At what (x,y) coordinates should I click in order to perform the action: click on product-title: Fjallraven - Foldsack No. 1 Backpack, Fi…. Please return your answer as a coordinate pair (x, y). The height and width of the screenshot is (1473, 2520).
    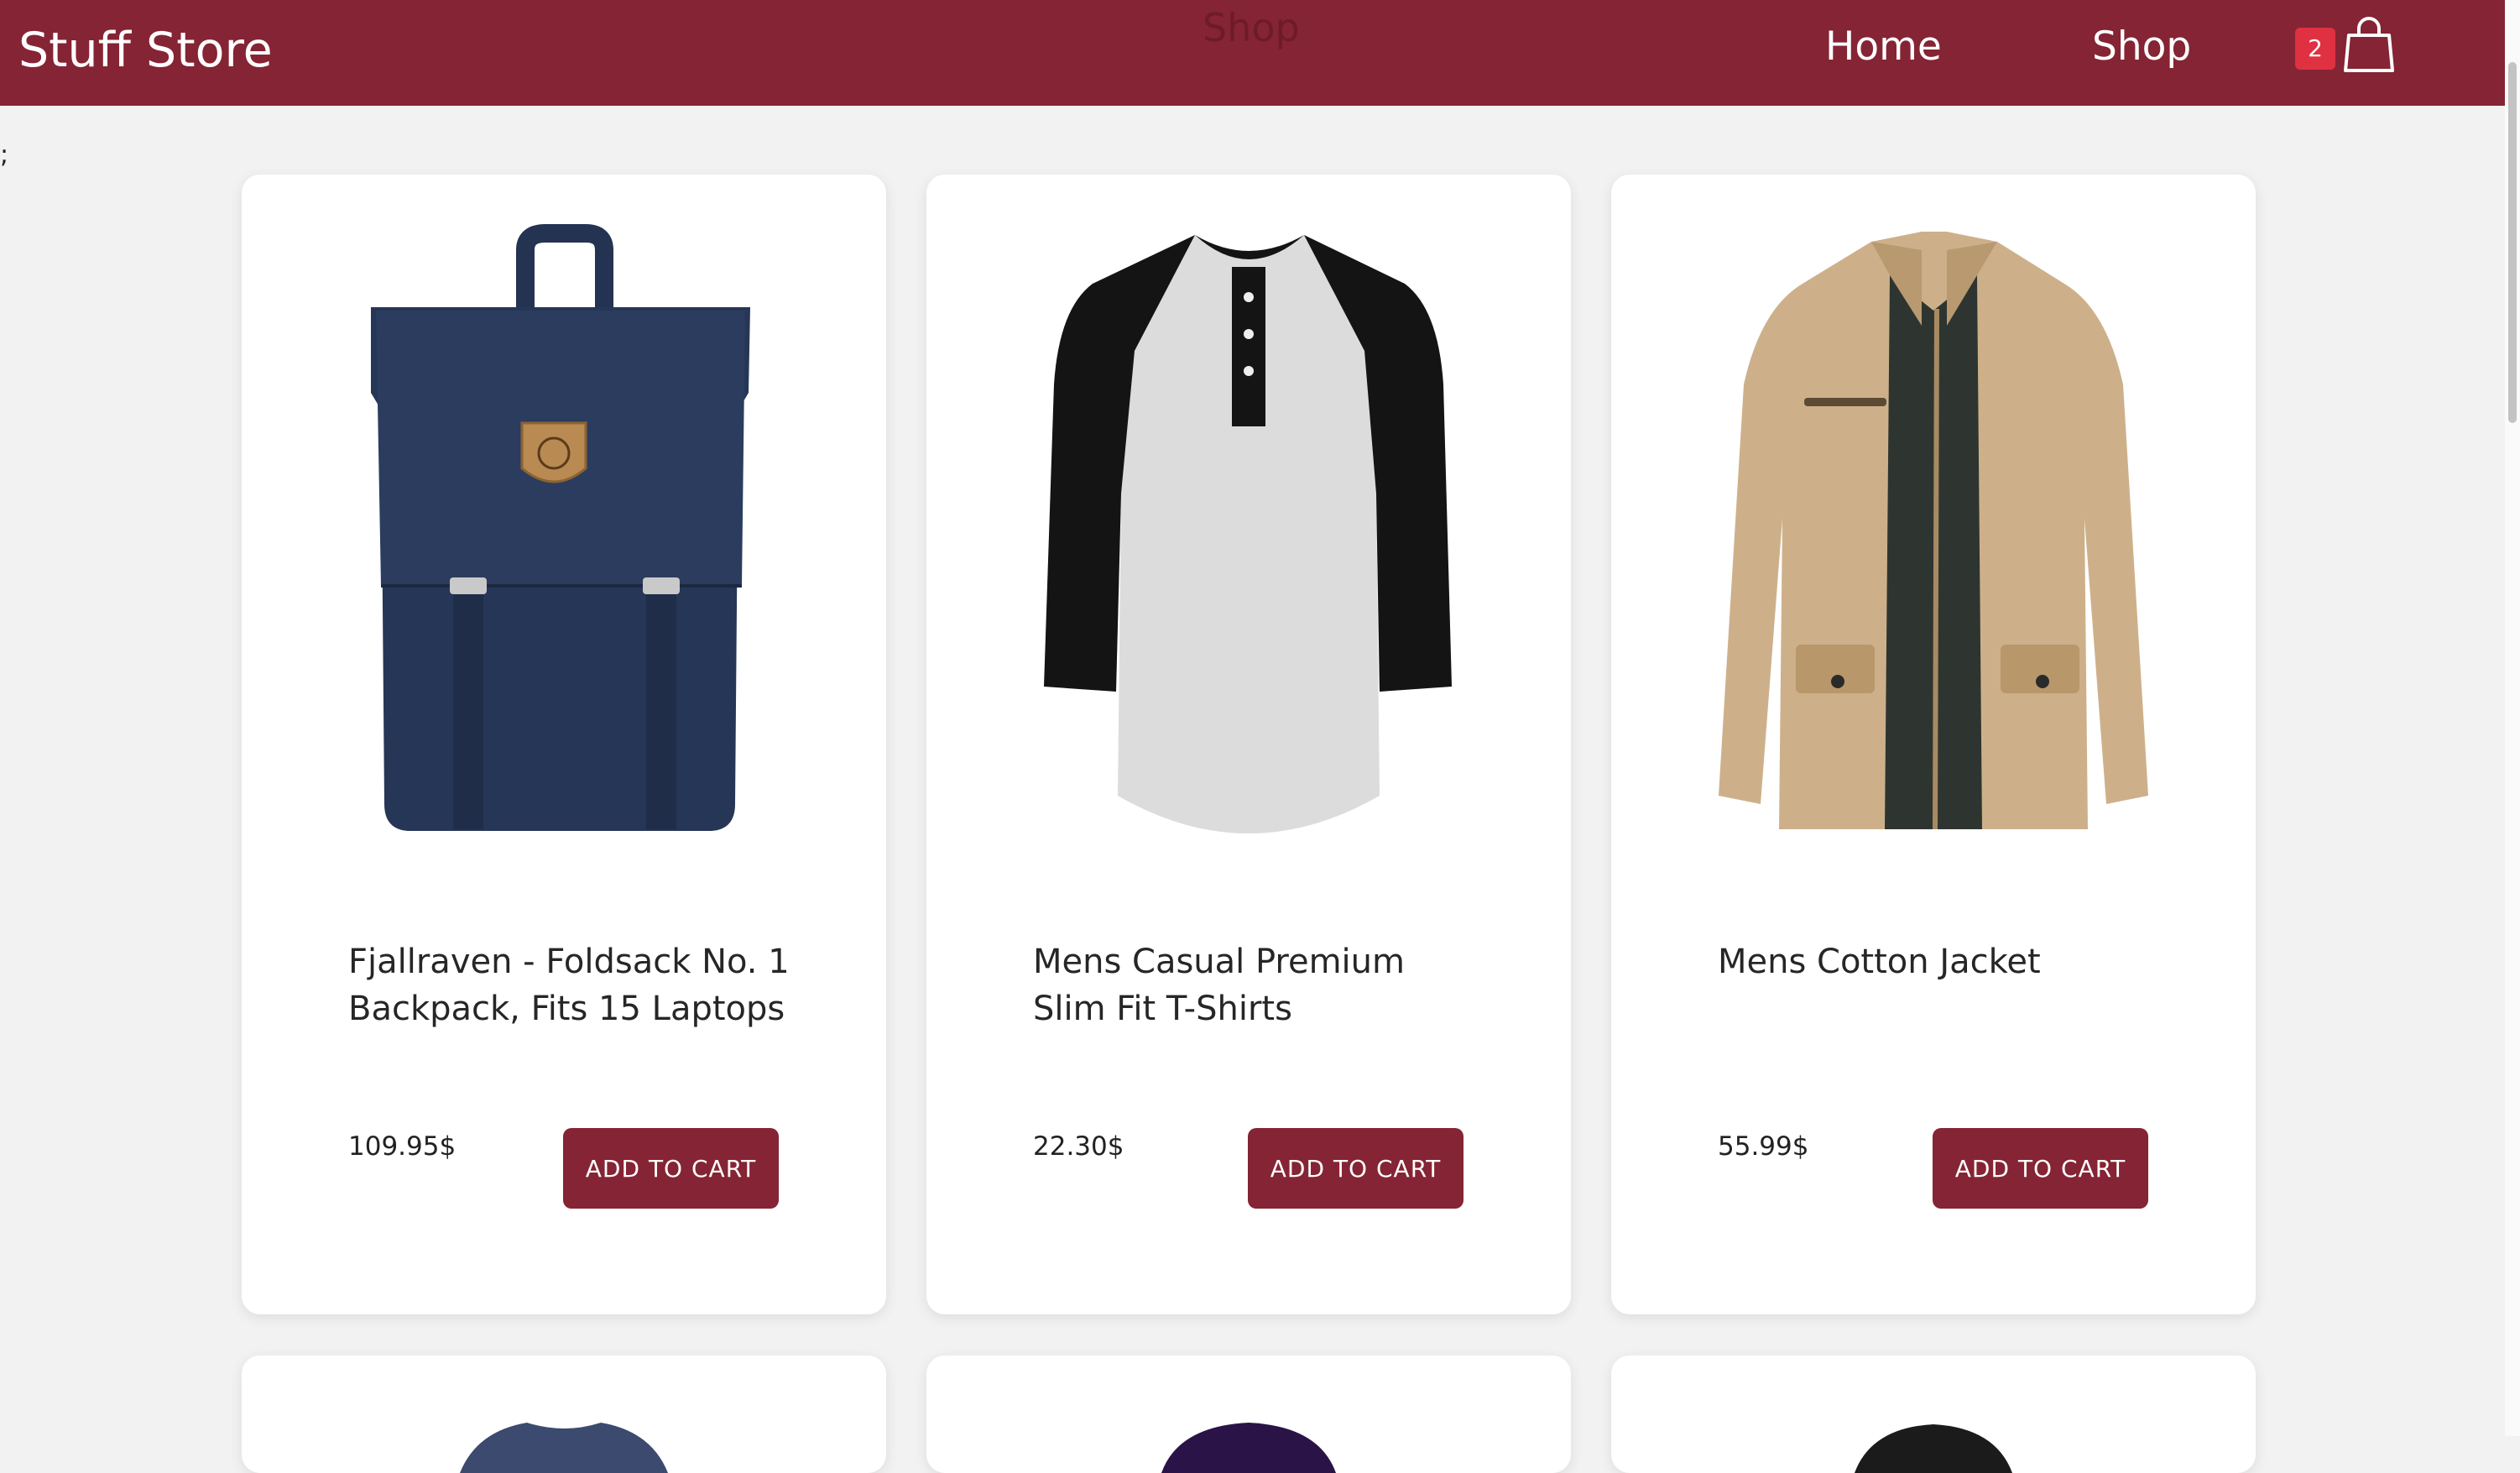
    Looking at the image, I should click on (574, 985).